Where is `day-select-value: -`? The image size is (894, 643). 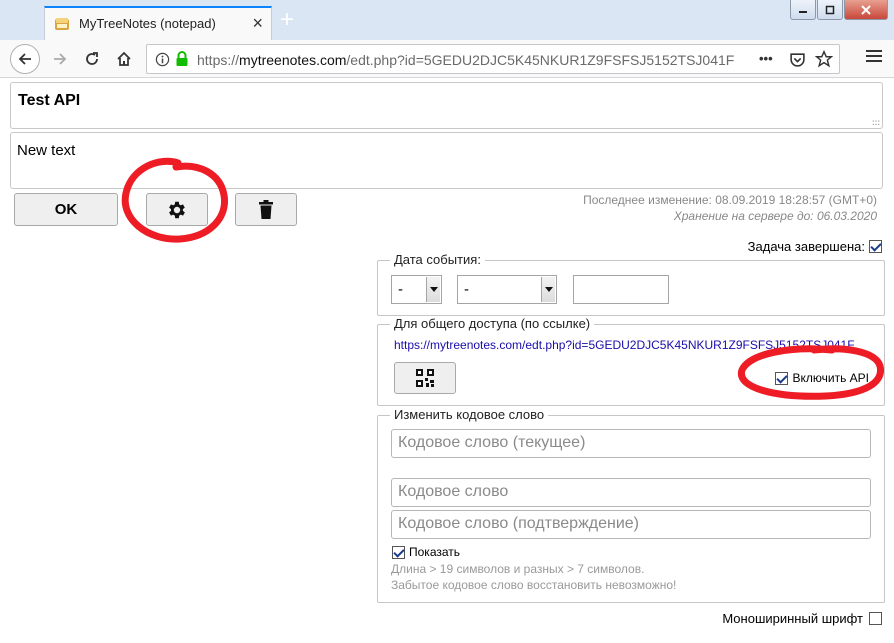
day-select-value: - is located at coordinates (400, 289).